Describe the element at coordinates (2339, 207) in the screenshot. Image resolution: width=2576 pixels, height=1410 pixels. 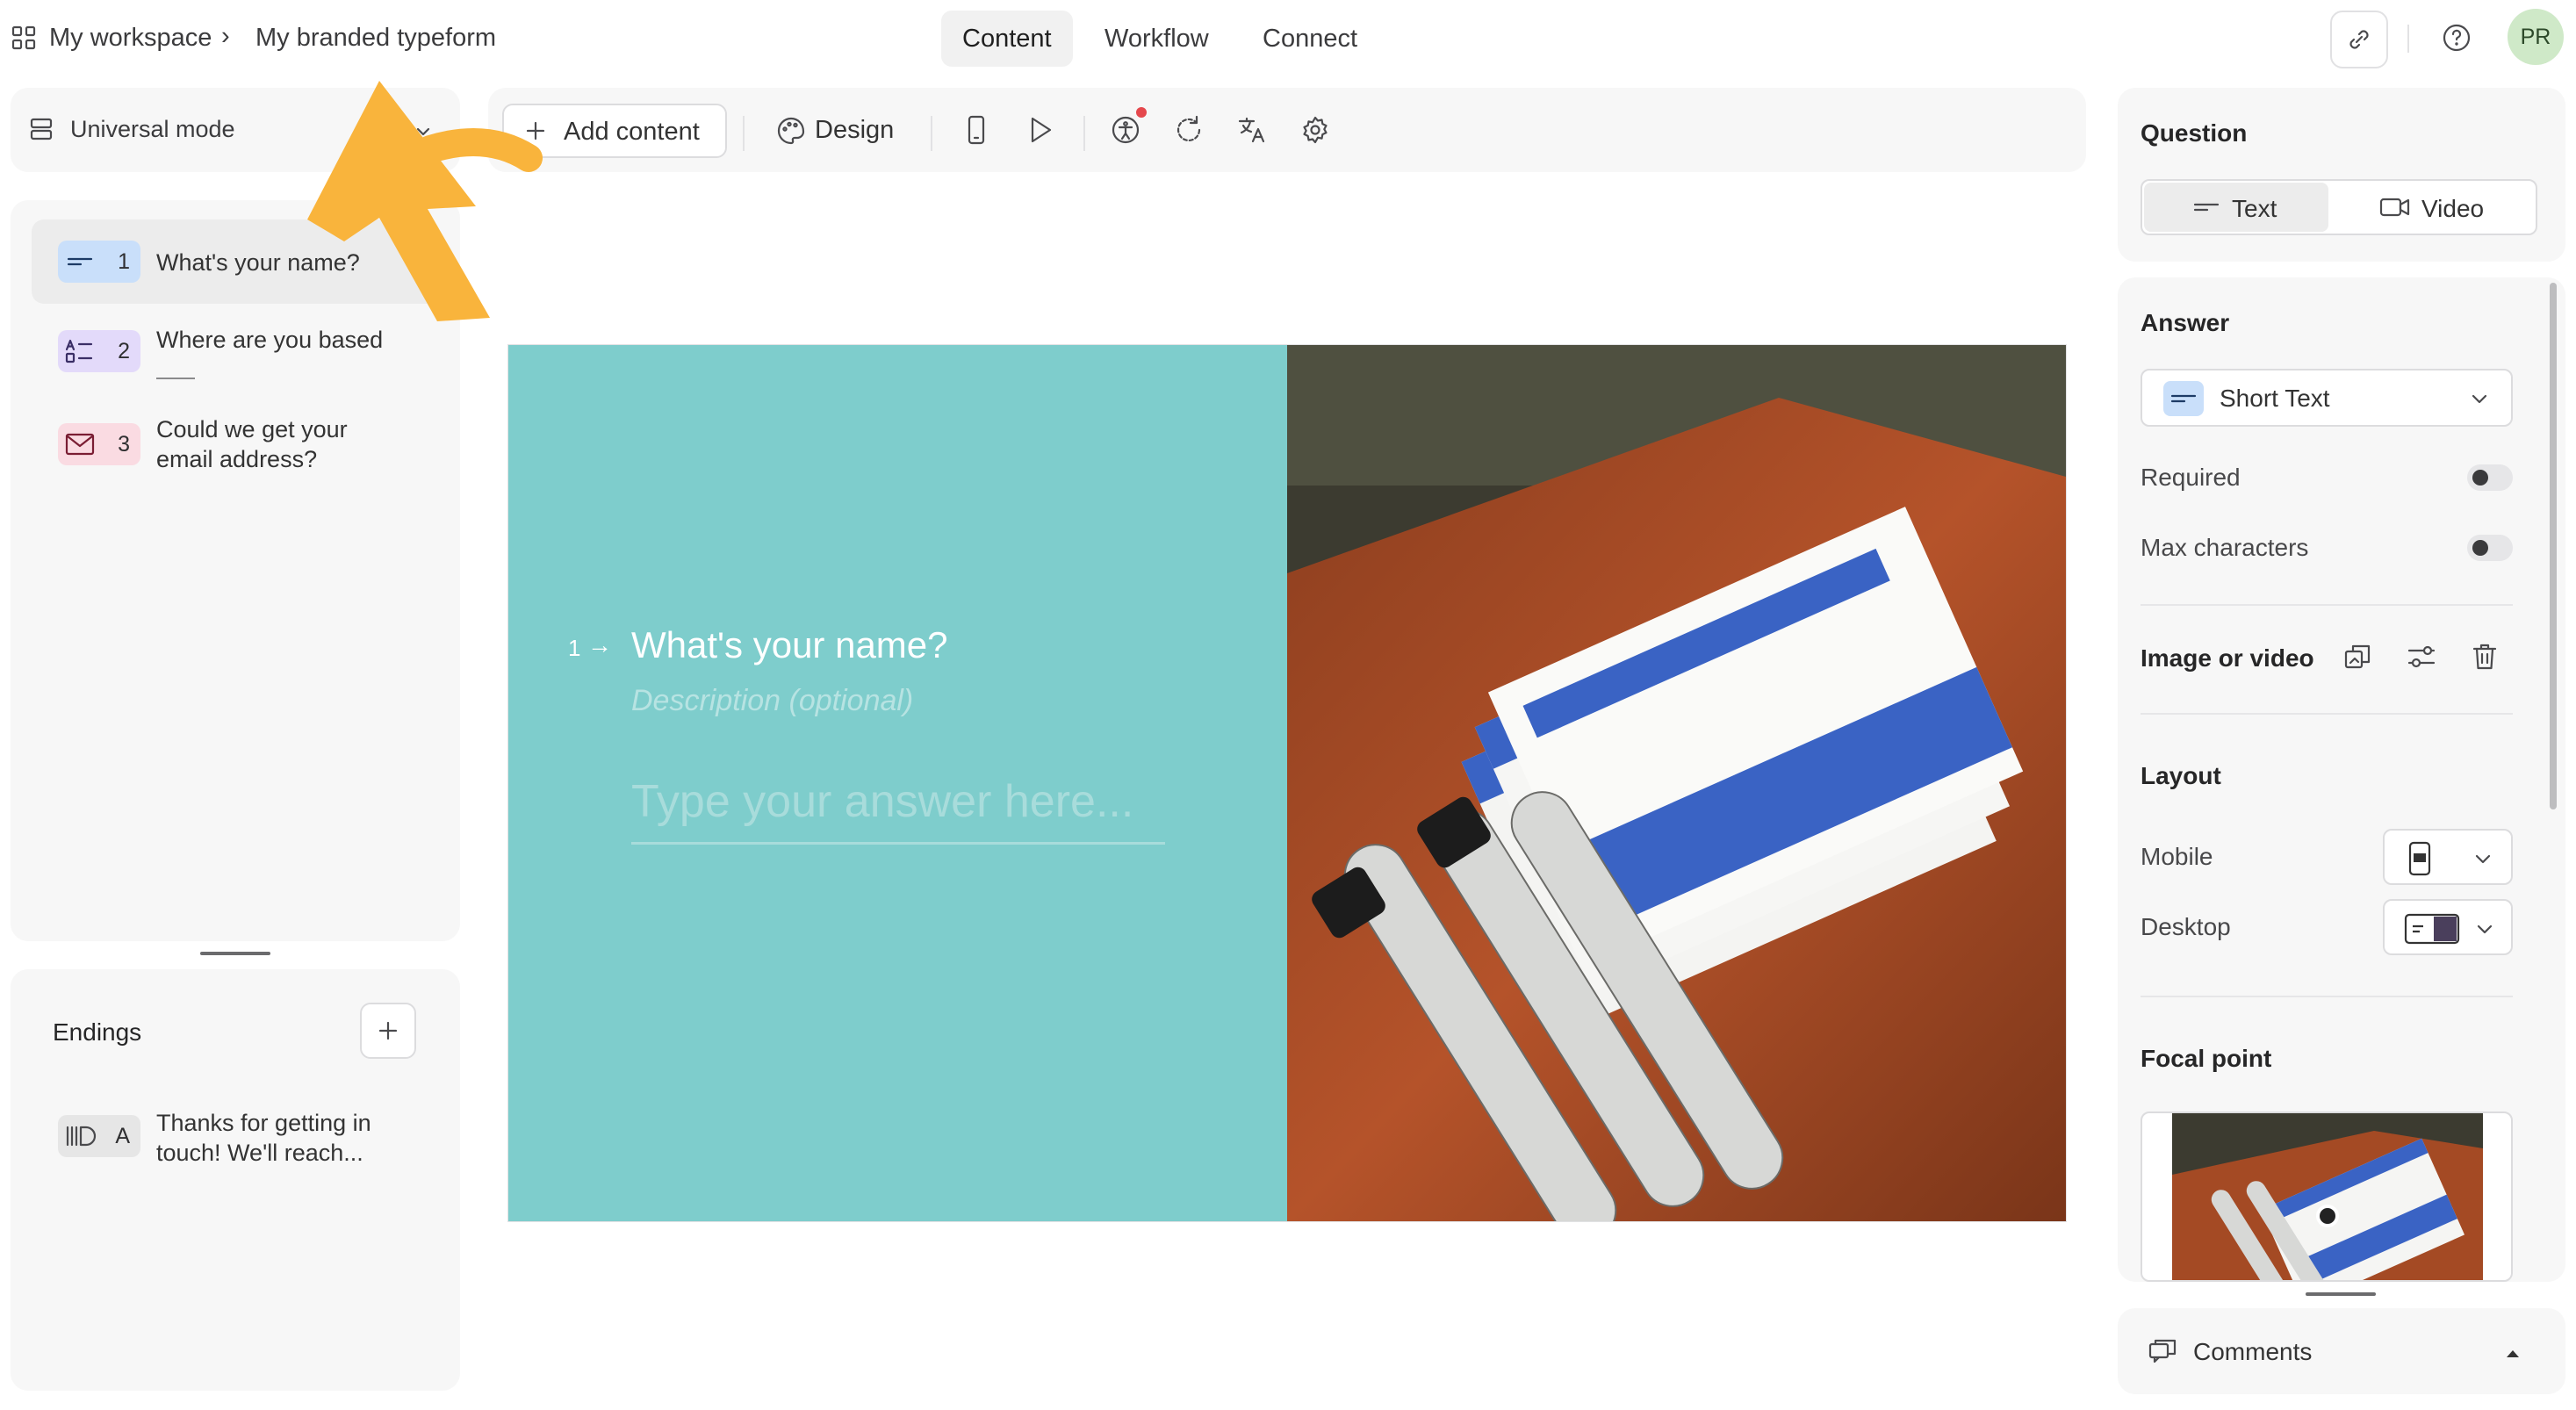
I see `question-type-toggle: Text Video` at that location.